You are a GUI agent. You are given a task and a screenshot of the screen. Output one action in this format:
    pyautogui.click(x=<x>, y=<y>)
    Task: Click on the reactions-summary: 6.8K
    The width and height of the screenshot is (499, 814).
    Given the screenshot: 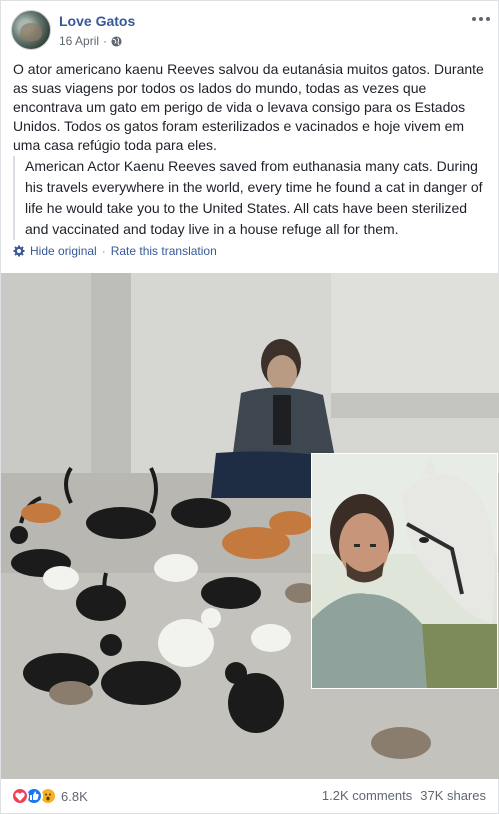 What is the action you would take?
    pyautogui.click(x=49, y=796)
    